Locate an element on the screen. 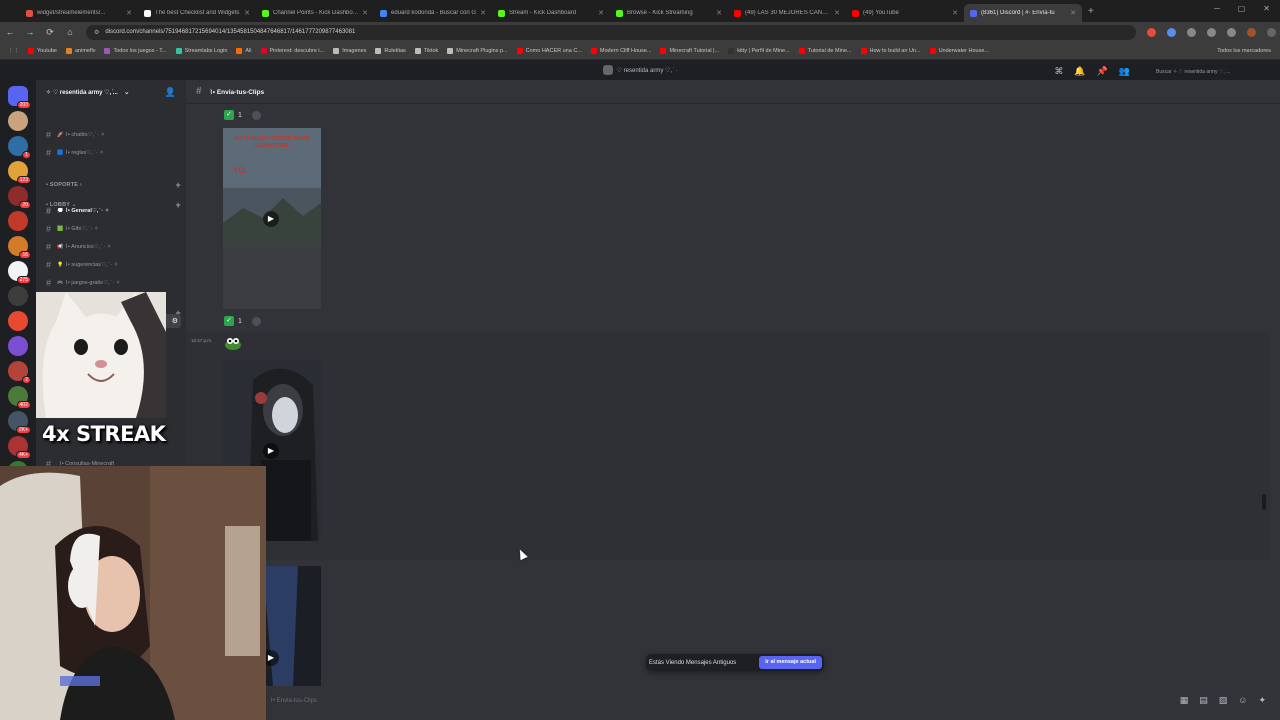 This screenshot has height=720, width=1280. bookmark-item: Youtube is located at coordinates (42, 50).